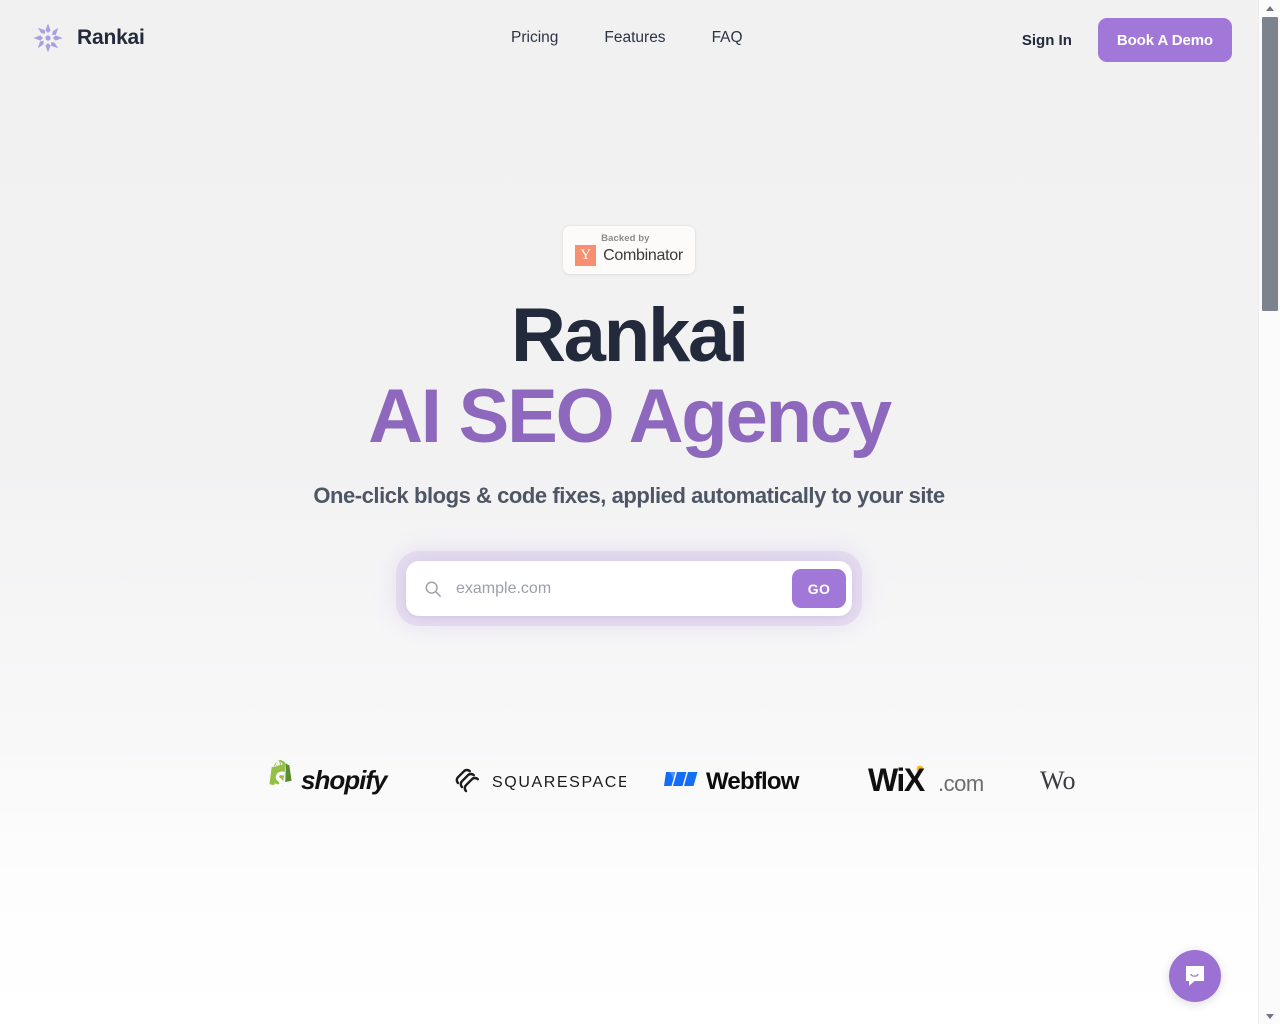  I want to click on scrollbar-thumb, so click(1270, 164).